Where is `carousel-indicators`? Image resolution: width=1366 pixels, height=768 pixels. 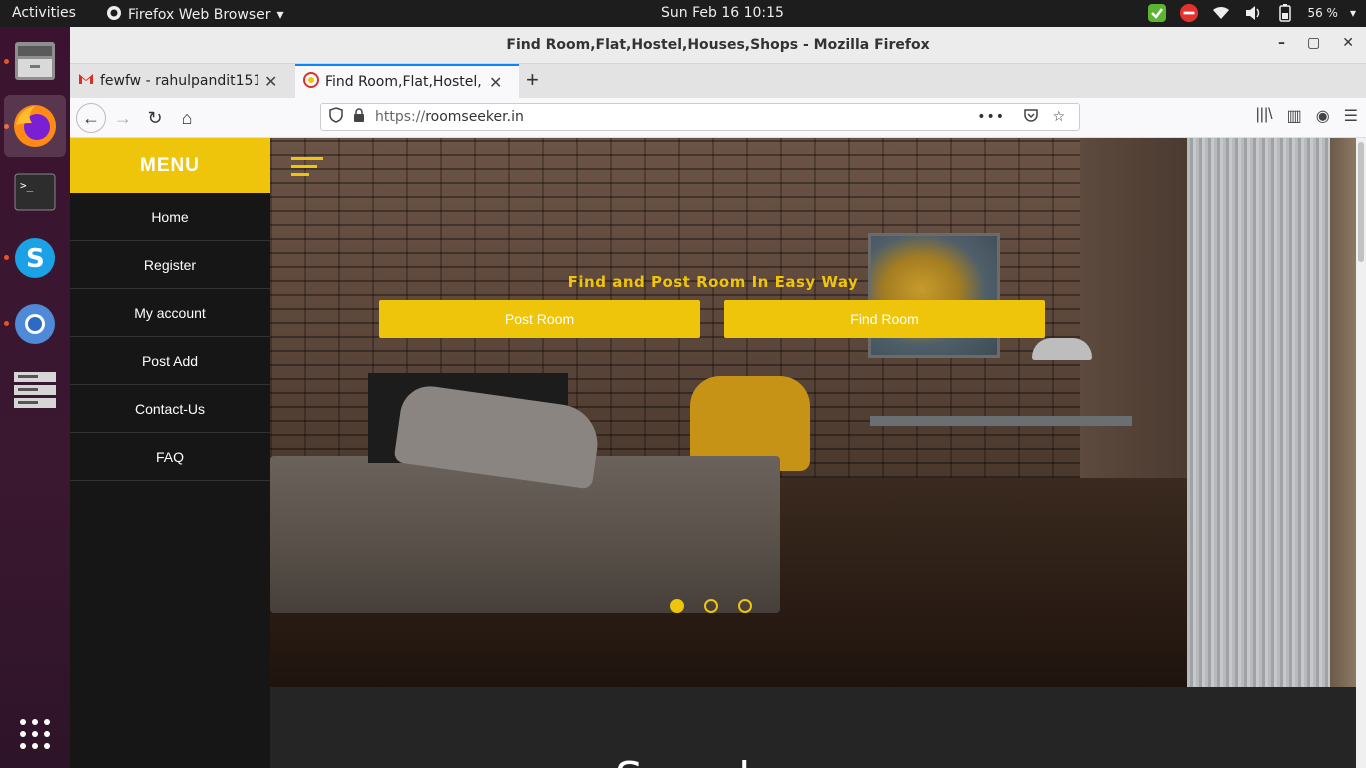 carousel-indicators is located at coordinates (711, 606).